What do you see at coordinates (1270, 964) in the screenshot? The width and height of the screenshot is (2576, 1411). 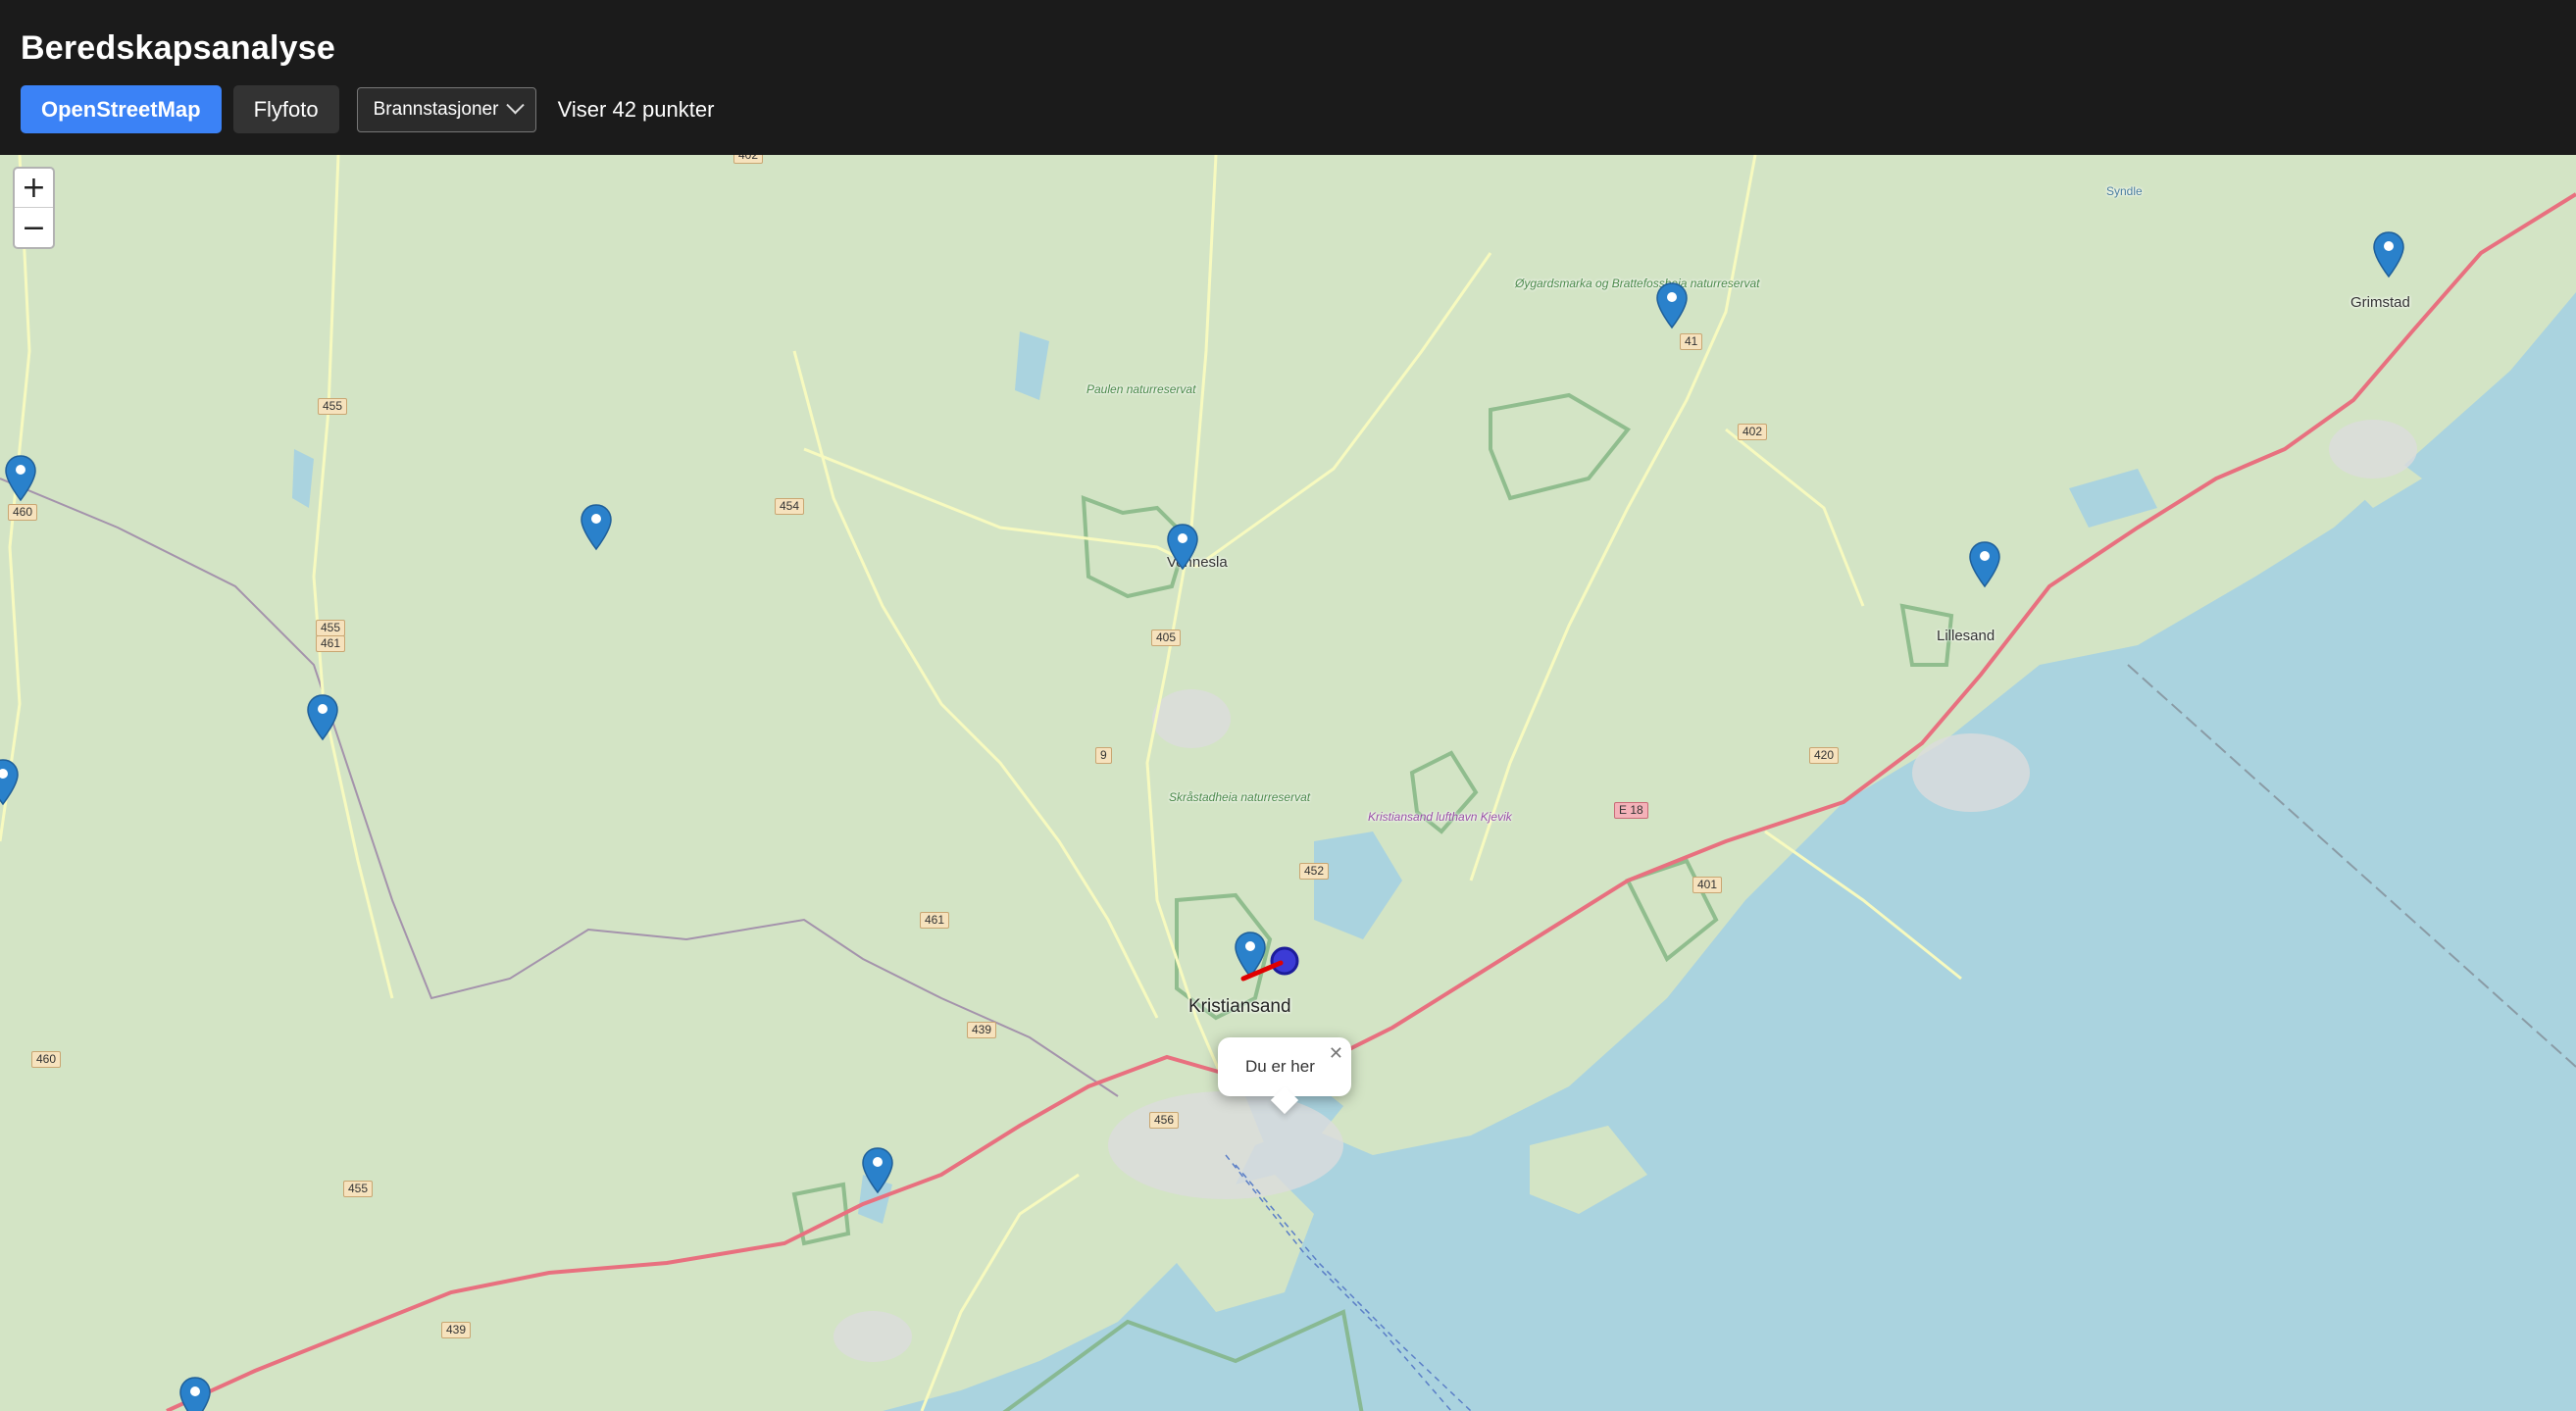 I see `user-location-icon` at bounding box center [1270, 964].